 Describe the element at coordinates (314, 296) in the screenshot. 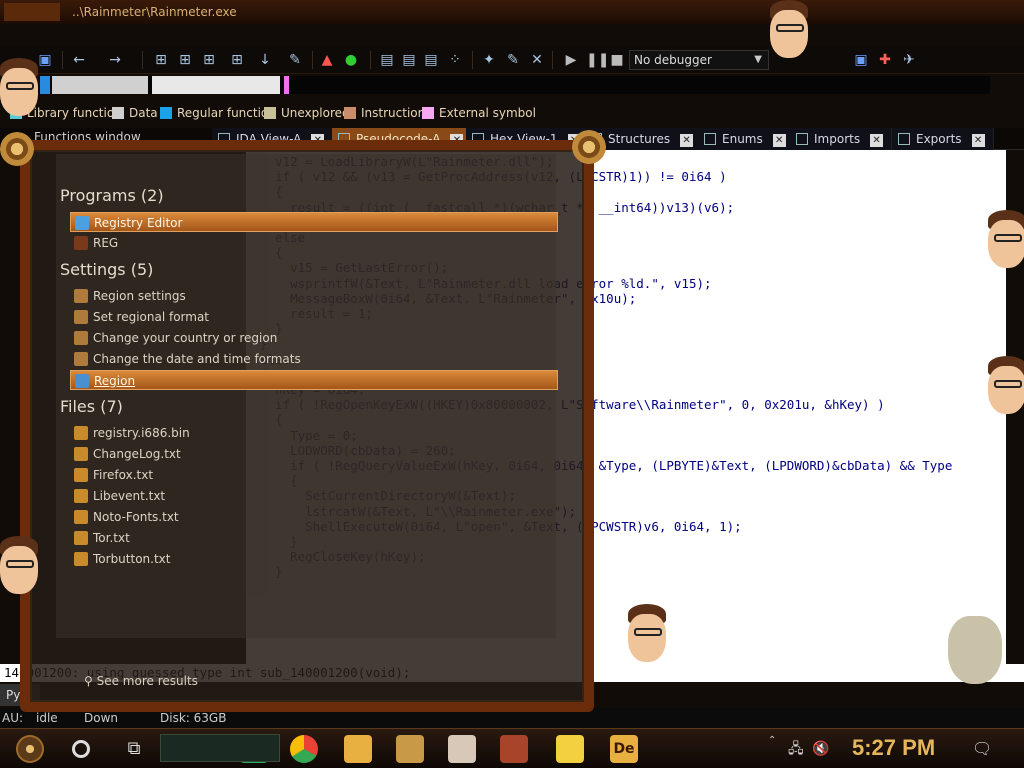

I see `start-menu-item: Region settings` at that location.